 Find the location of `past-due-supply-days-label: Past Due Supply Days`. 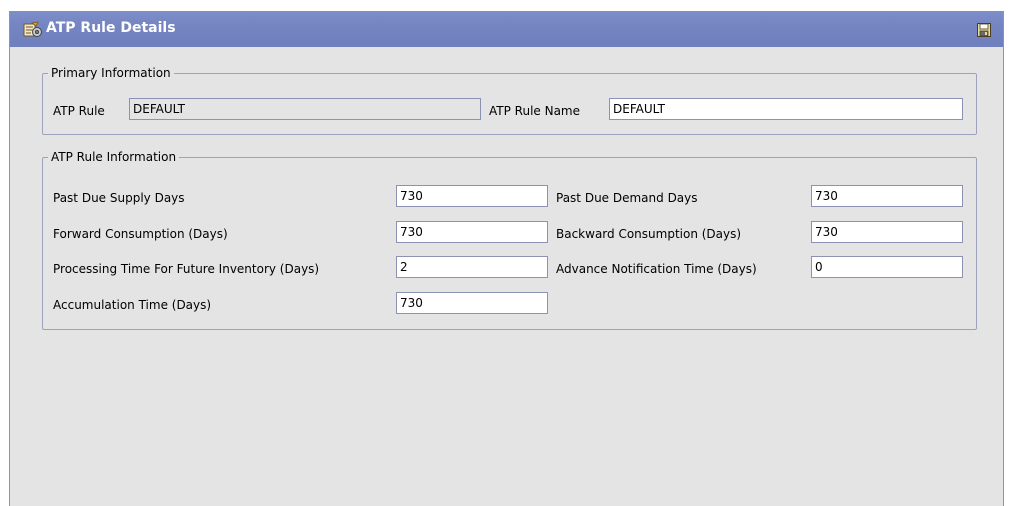

past-due-supply-days-label: Past Due Supply Days is located at coordinates (119, 198).